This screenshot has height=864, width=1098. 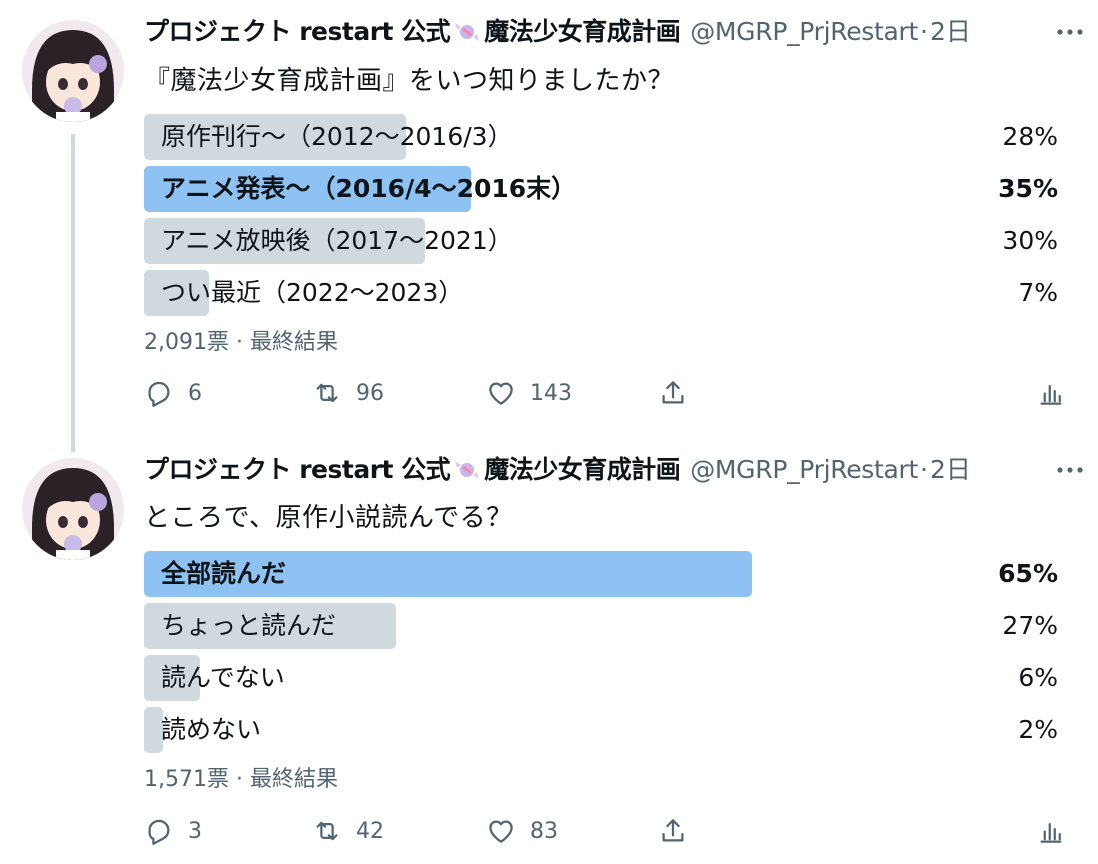 I want to click on poll-option-label: ちょっと読んだ, so click(x=249, y=625).